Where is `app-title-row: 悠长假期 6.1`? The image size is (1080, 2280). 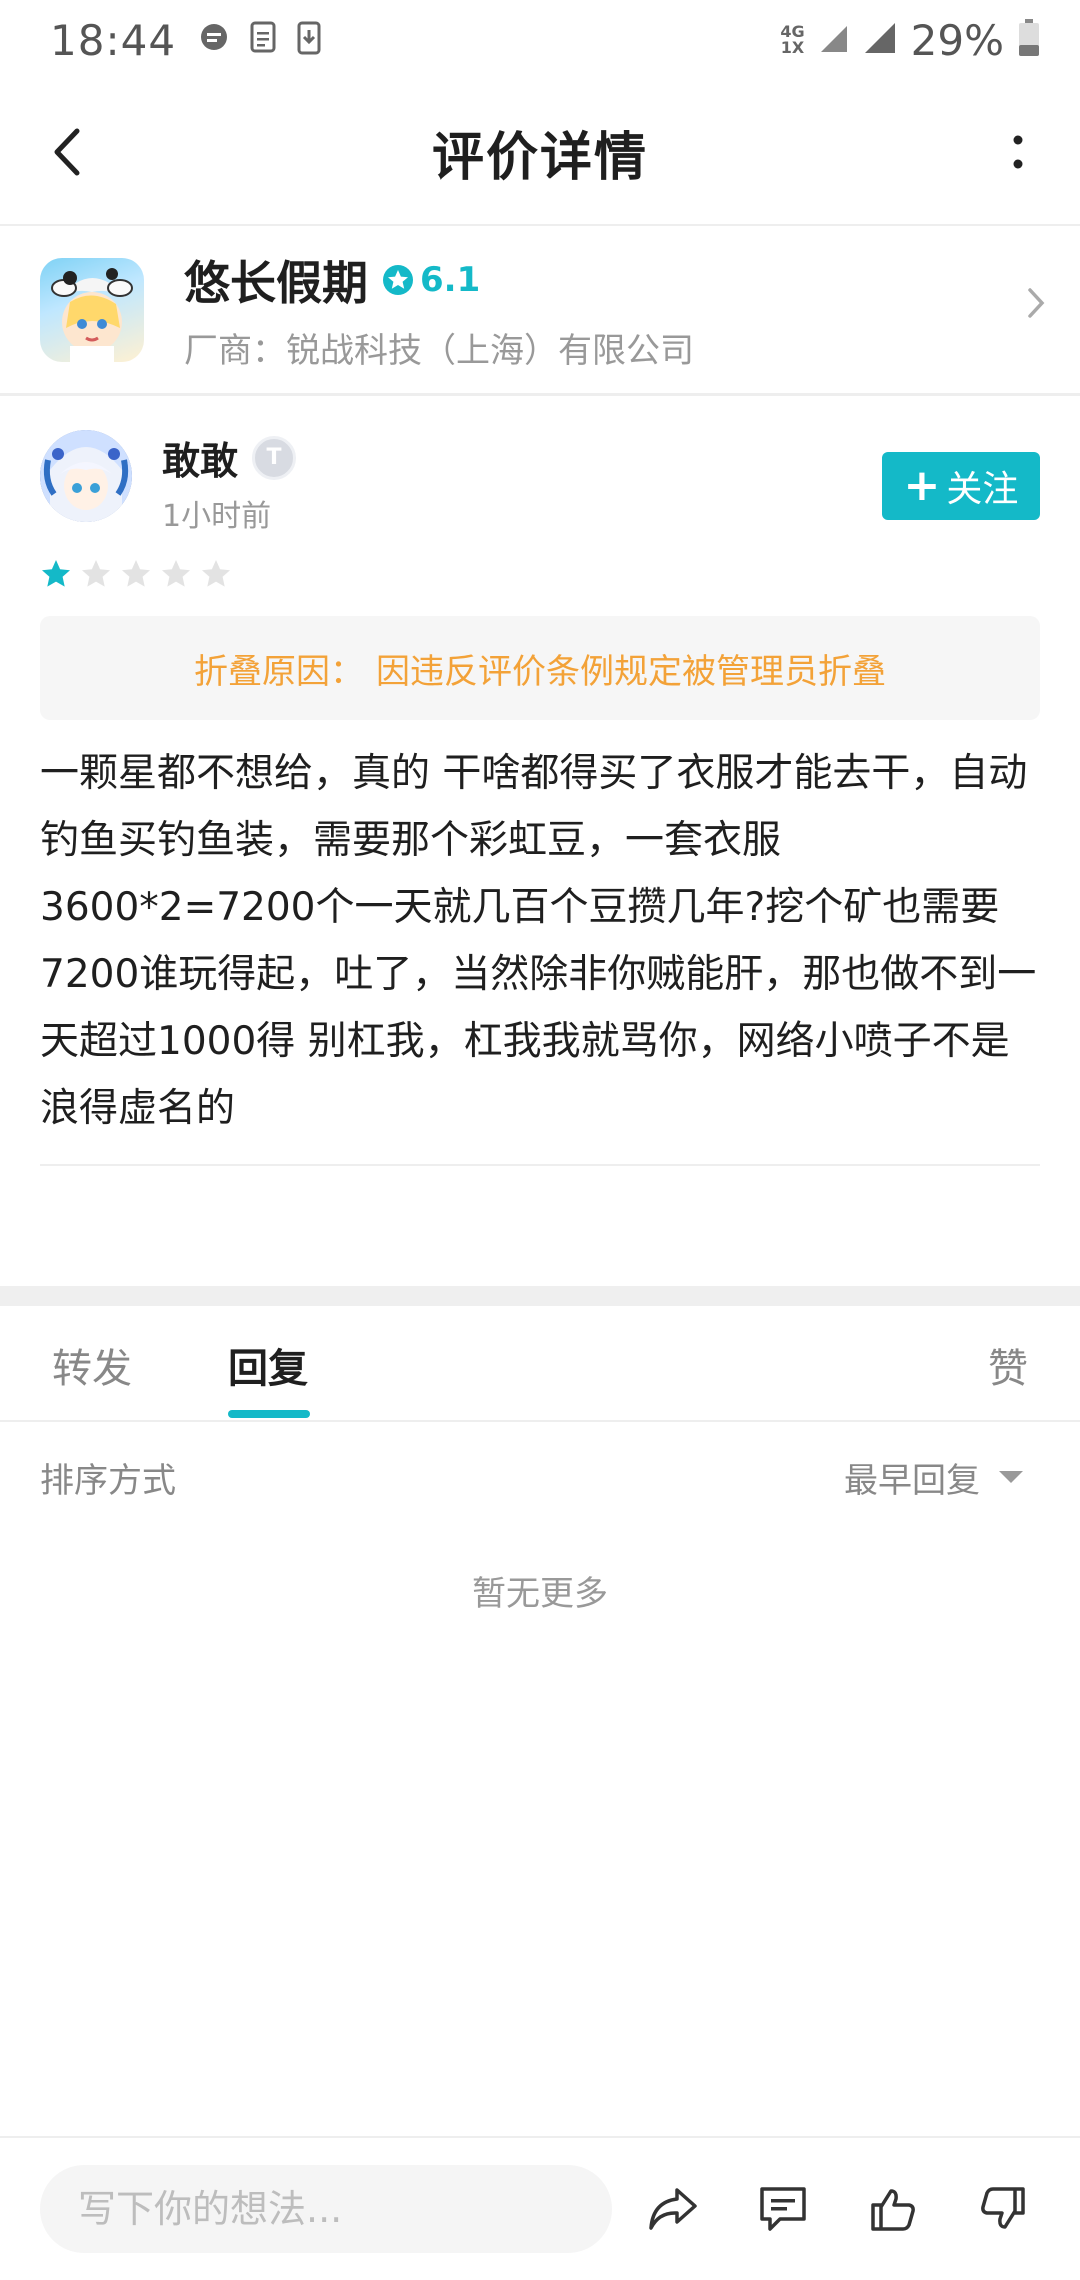
app-title-row: 悠长假期 6.1 is located at coordinates (439, 280).